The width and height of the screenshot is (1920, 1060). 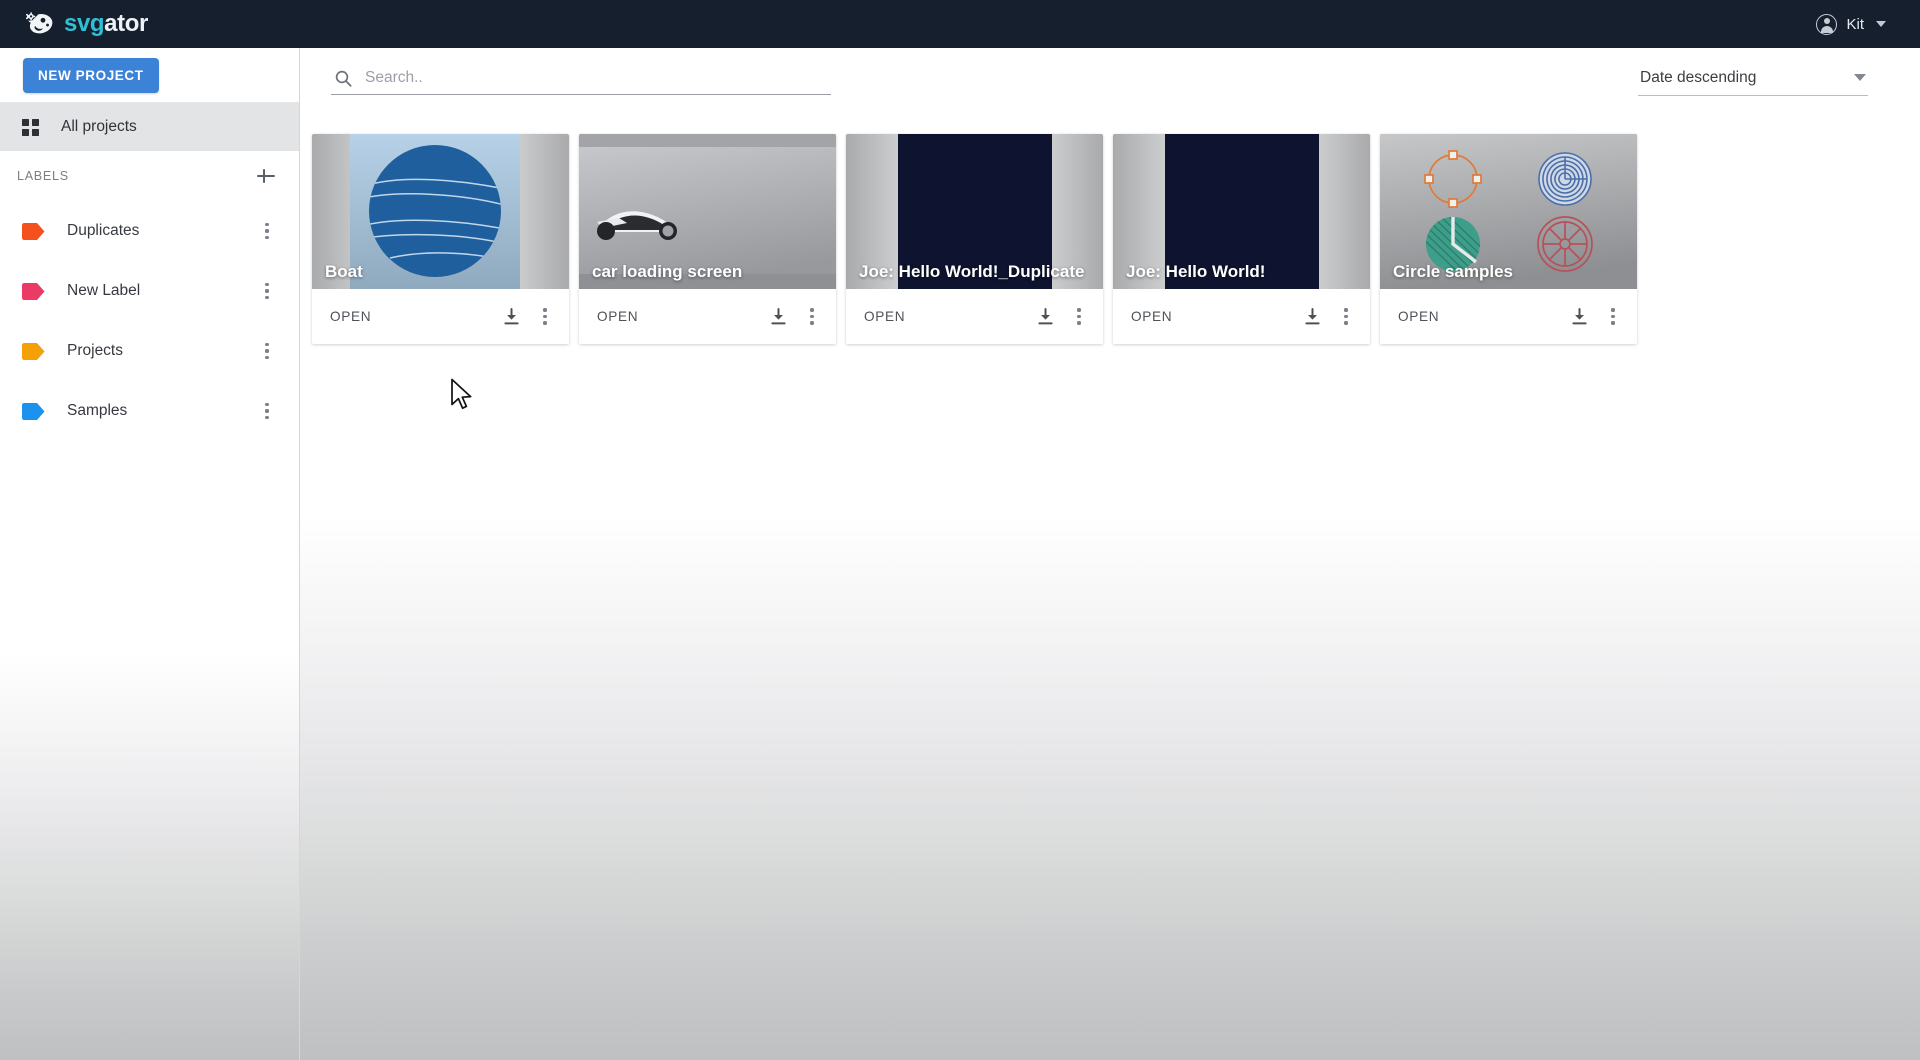 I want to click on project-card: car loading screen OPEN, so click(x=707, y=239).